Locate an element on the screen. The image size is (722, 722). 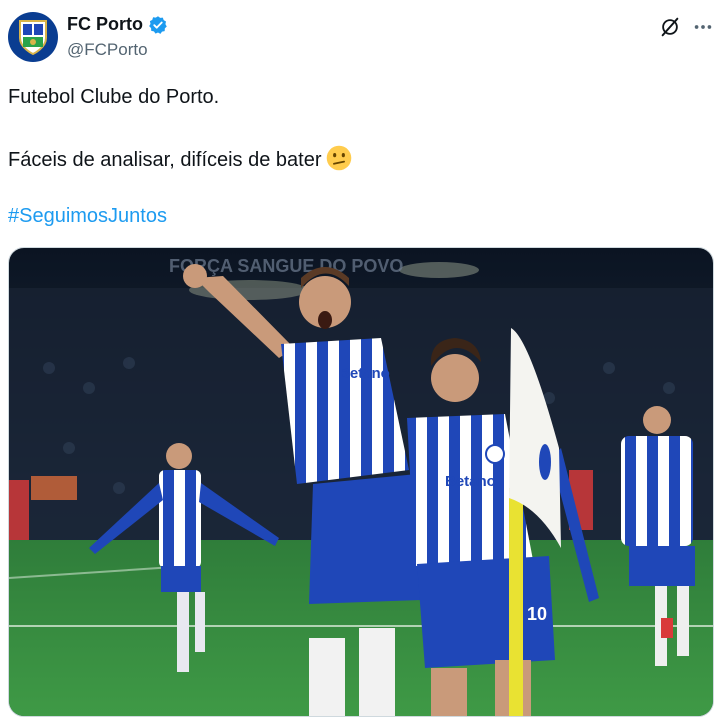
profile-avatar is located at coordinates (33, 37).